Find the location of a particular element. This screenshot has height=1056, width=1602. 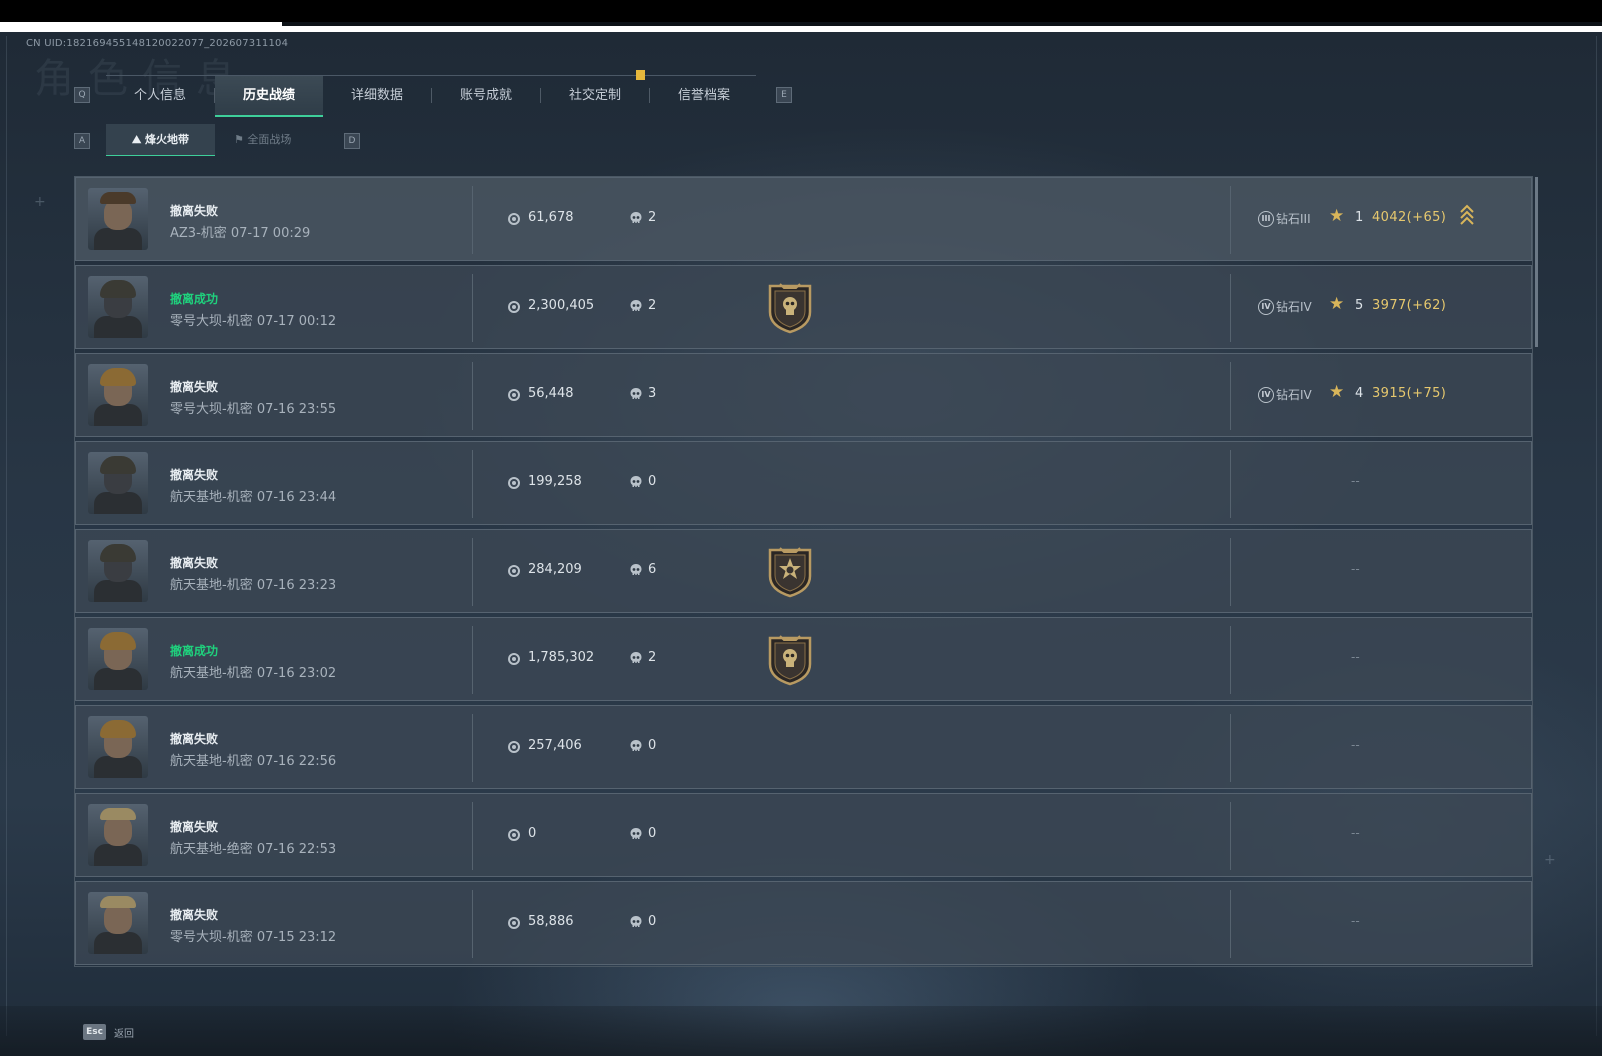

subtab-warfare: ⚑ 全面战场 is located at coordinates (279, 139).